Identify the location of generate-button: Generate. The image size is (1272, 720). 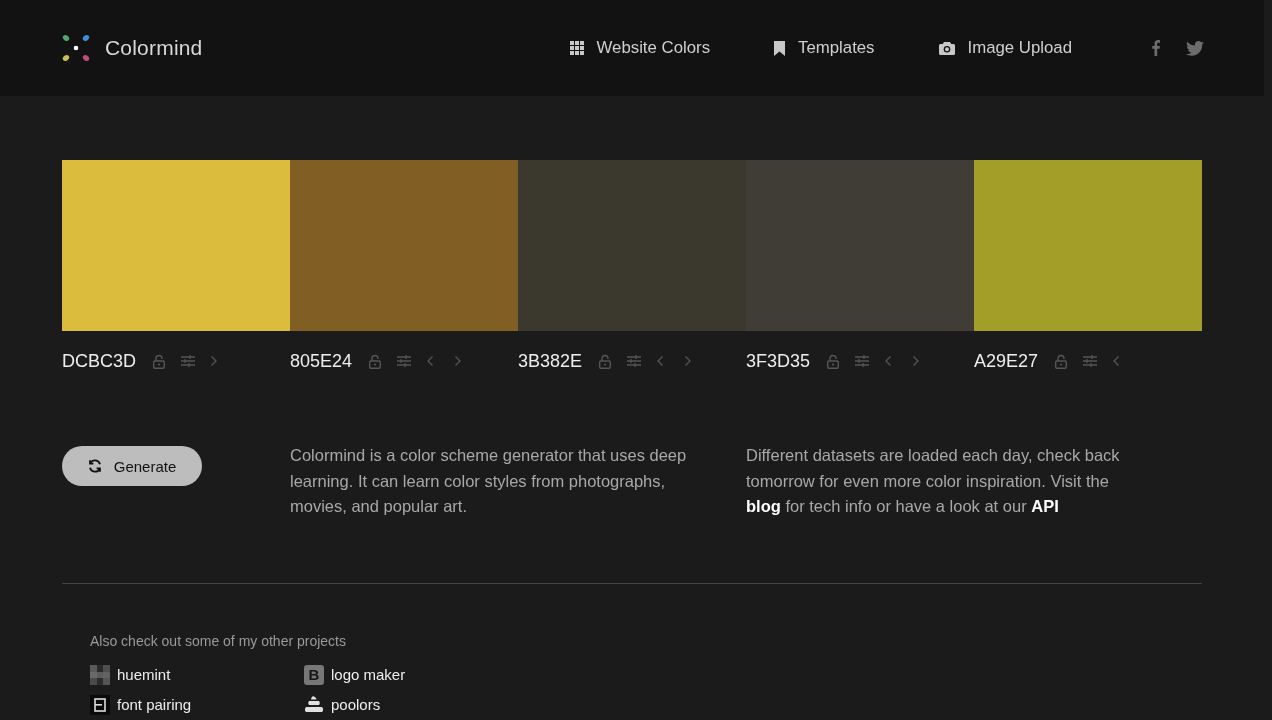
(132, 466).